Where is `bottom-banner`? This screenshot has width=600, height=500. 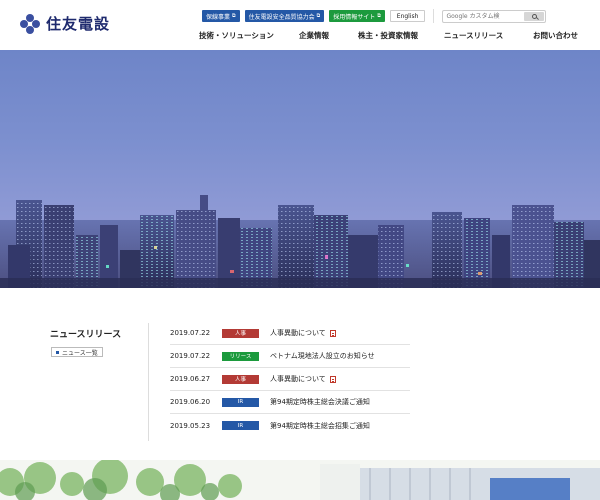 bottom-banner is located at coordinates (300, 480).